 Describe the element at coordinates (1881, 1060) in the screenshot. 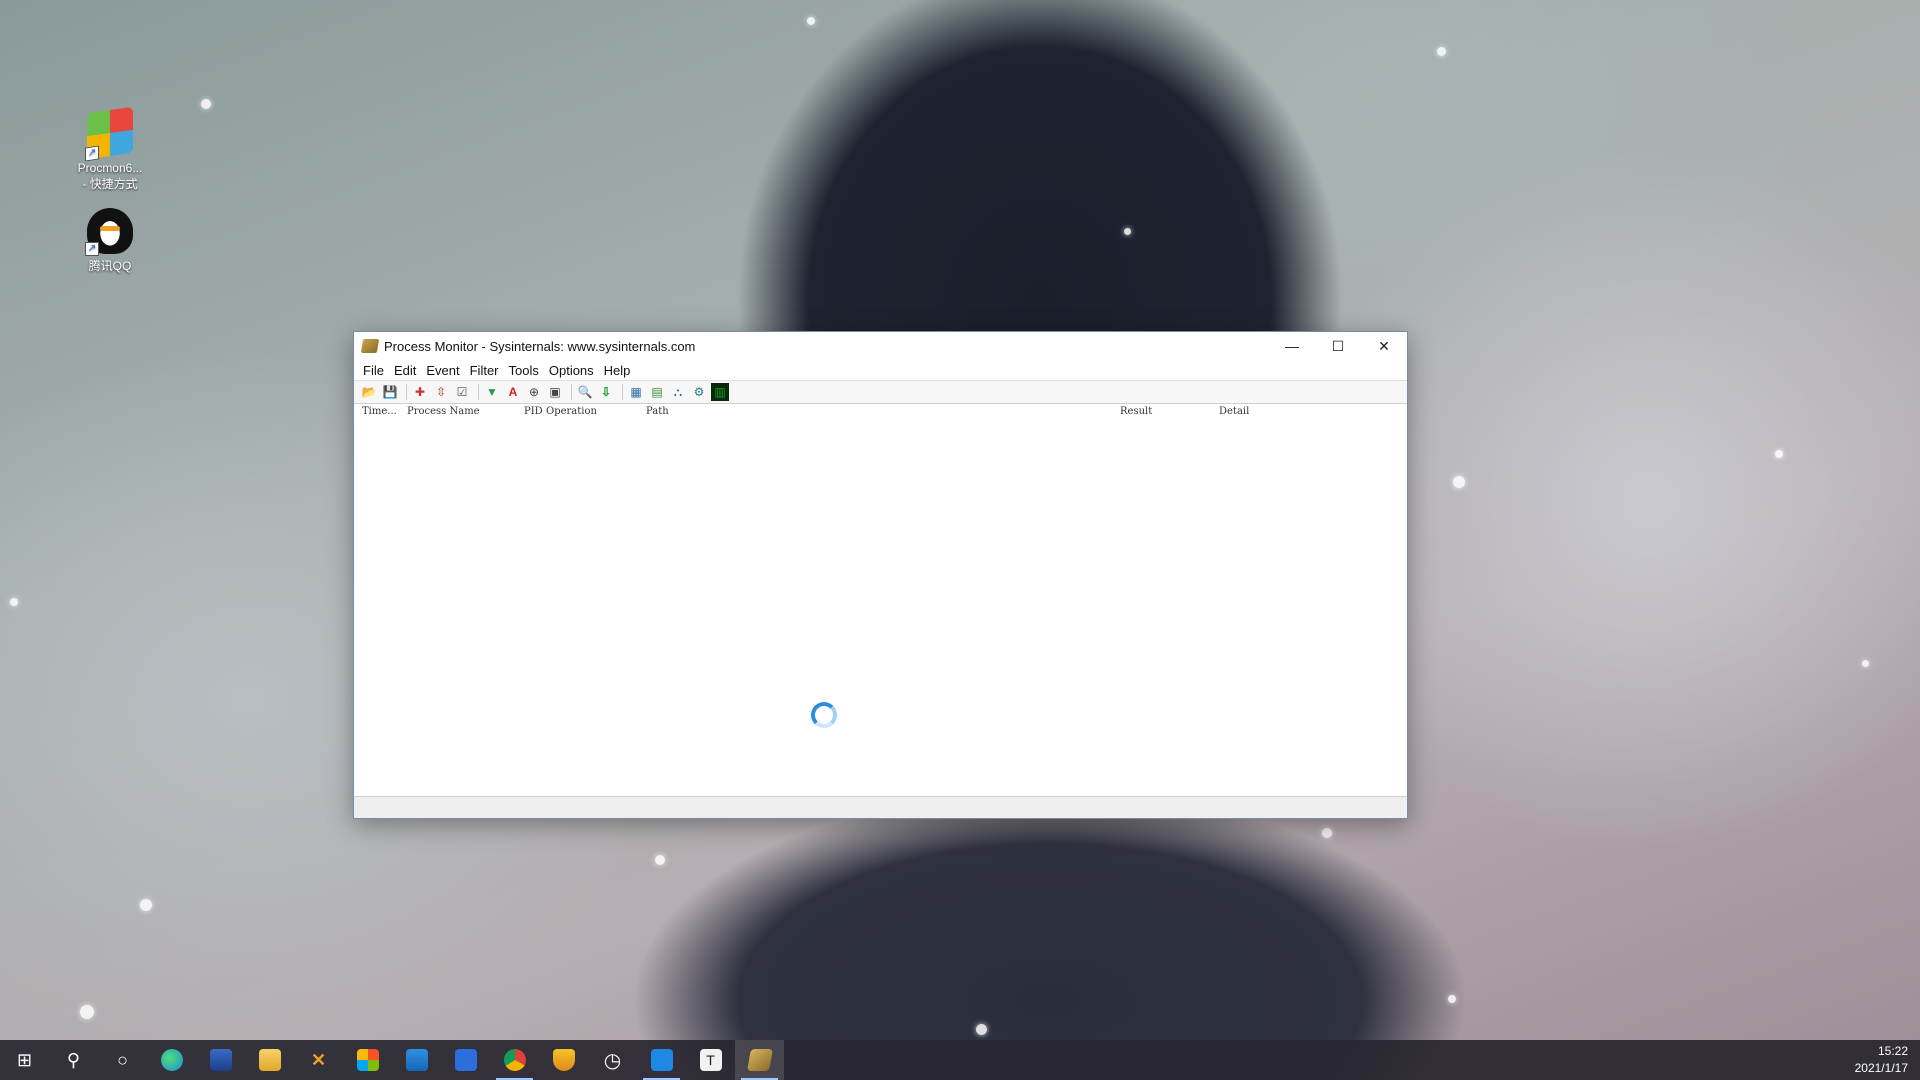

I see `system-clock: 15:22 2021/1/17` at that location.